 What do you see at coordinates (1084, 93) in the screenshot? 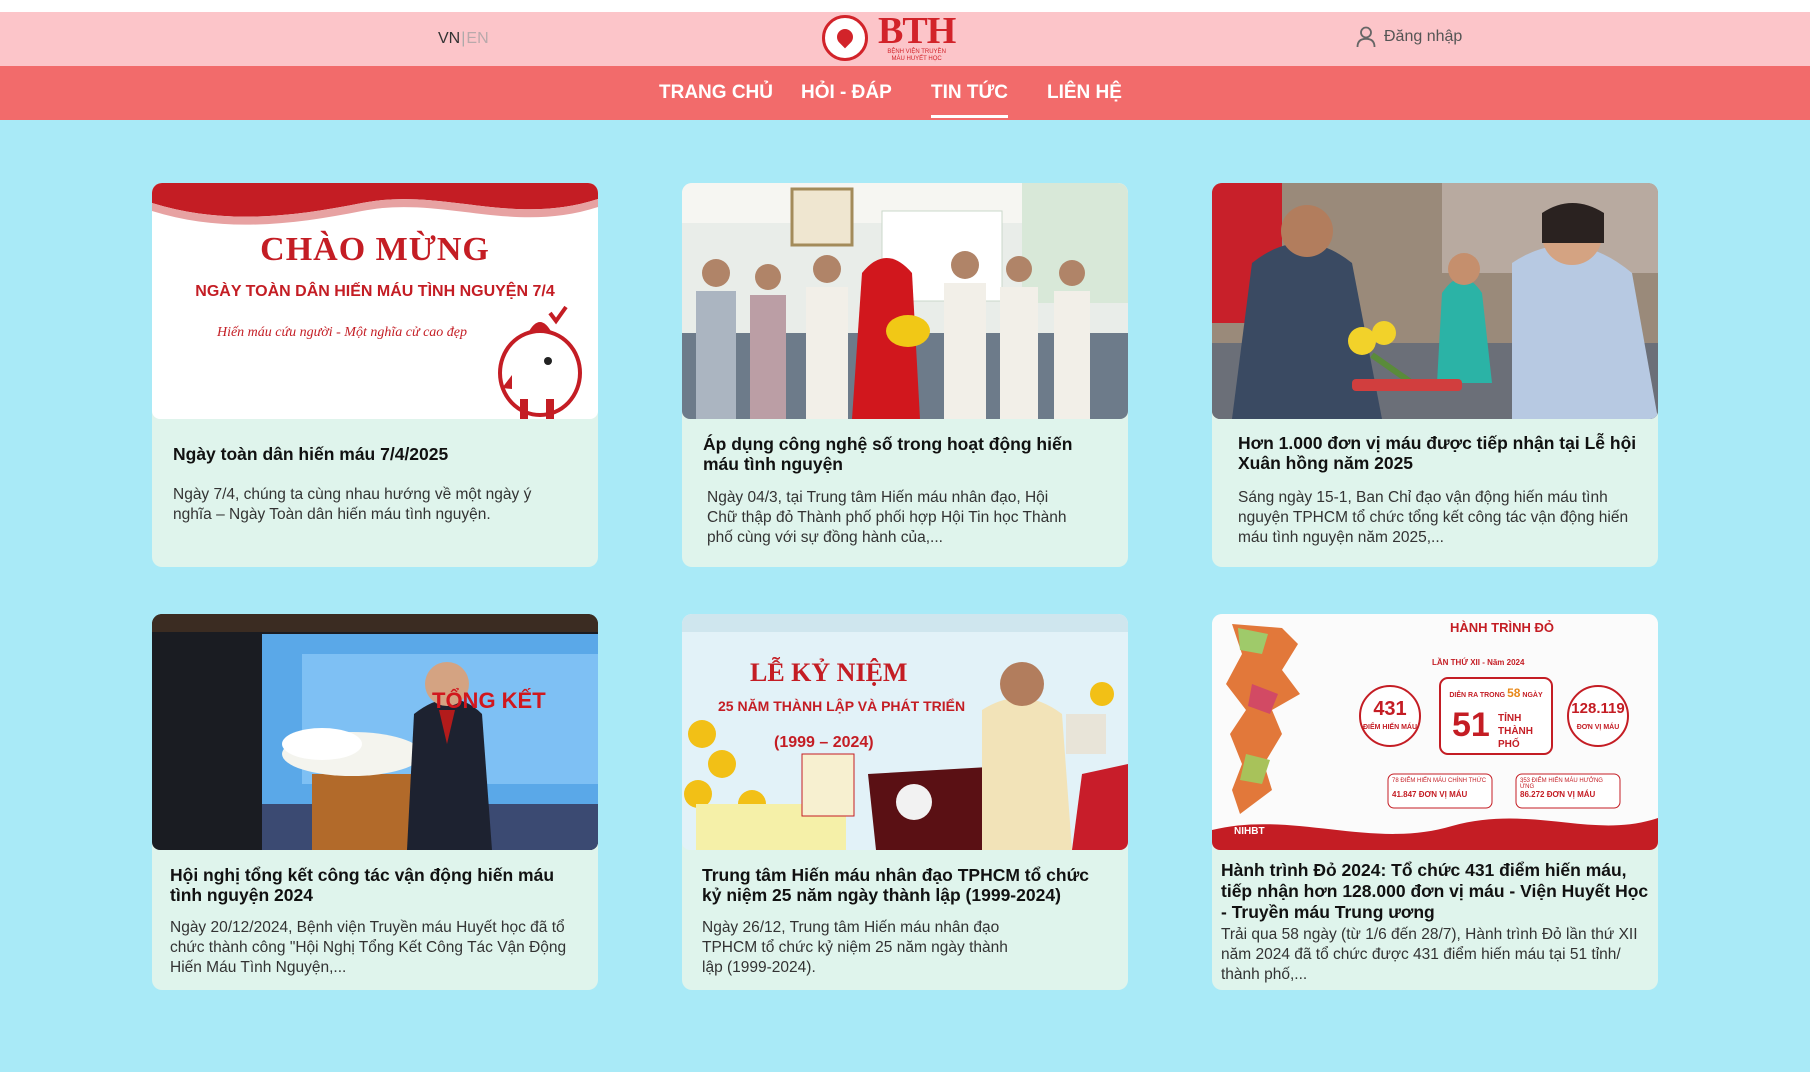
I see `nav-contact: LIÊN HỆ` at bounding box center [1084, 93].